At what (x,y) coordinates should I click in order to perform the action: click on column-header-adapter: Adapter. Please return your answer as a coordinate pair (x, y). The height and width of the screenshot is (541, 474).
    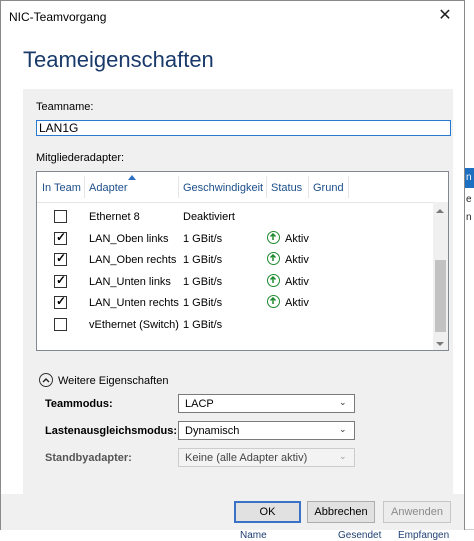
    Looking at the image, I should click on (108, 188).